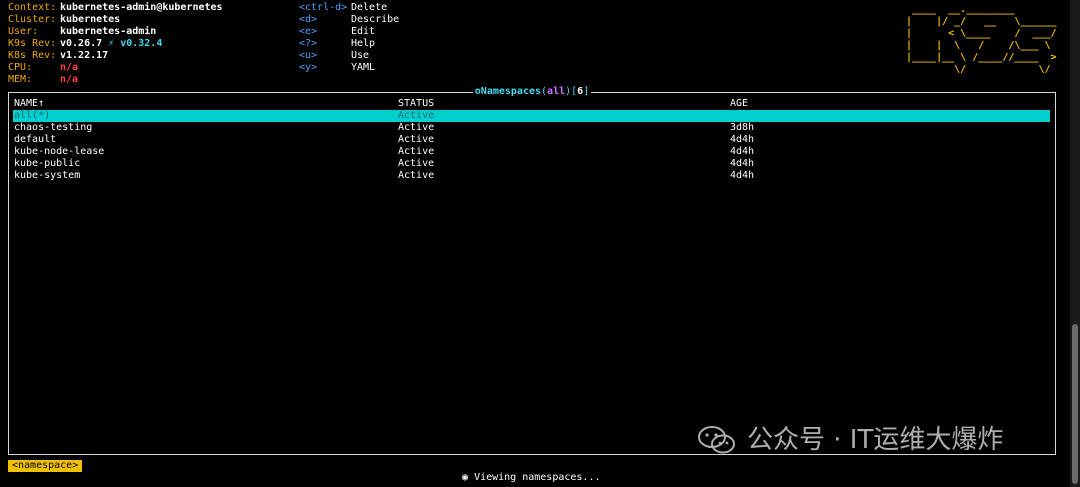 This screenshot has height=487, width=1080. I want to click on logo-line: | |/ _/ __ \______, so click(981, 21).